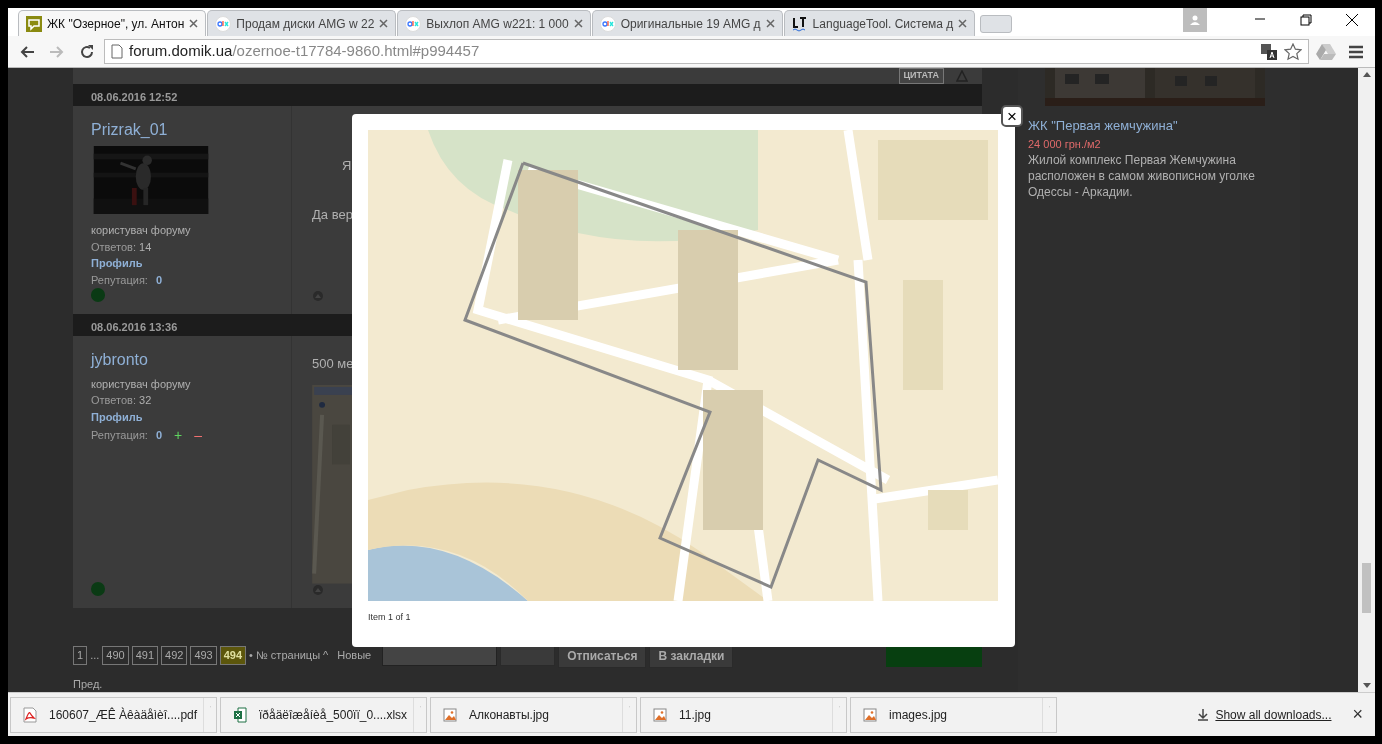 This screenshot has width=1382, height=744. What do you see at coordinates (174, 655) in the screenshot?
I see `page-link: 492` at bounding box center [174, 655].